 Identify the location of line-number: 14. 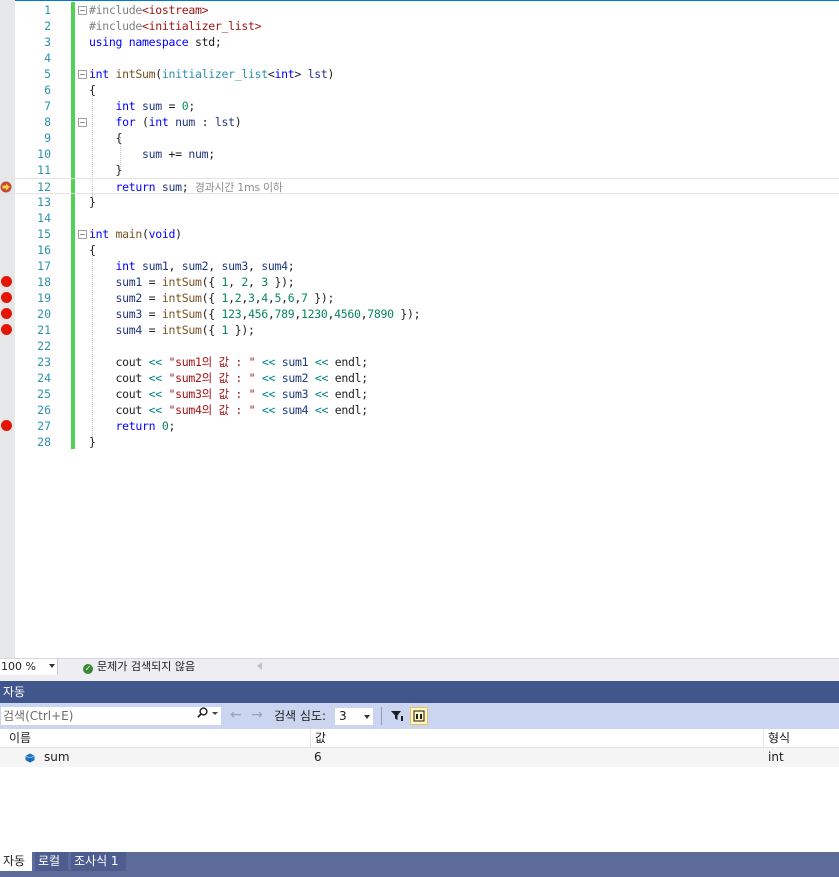
(44, 218).